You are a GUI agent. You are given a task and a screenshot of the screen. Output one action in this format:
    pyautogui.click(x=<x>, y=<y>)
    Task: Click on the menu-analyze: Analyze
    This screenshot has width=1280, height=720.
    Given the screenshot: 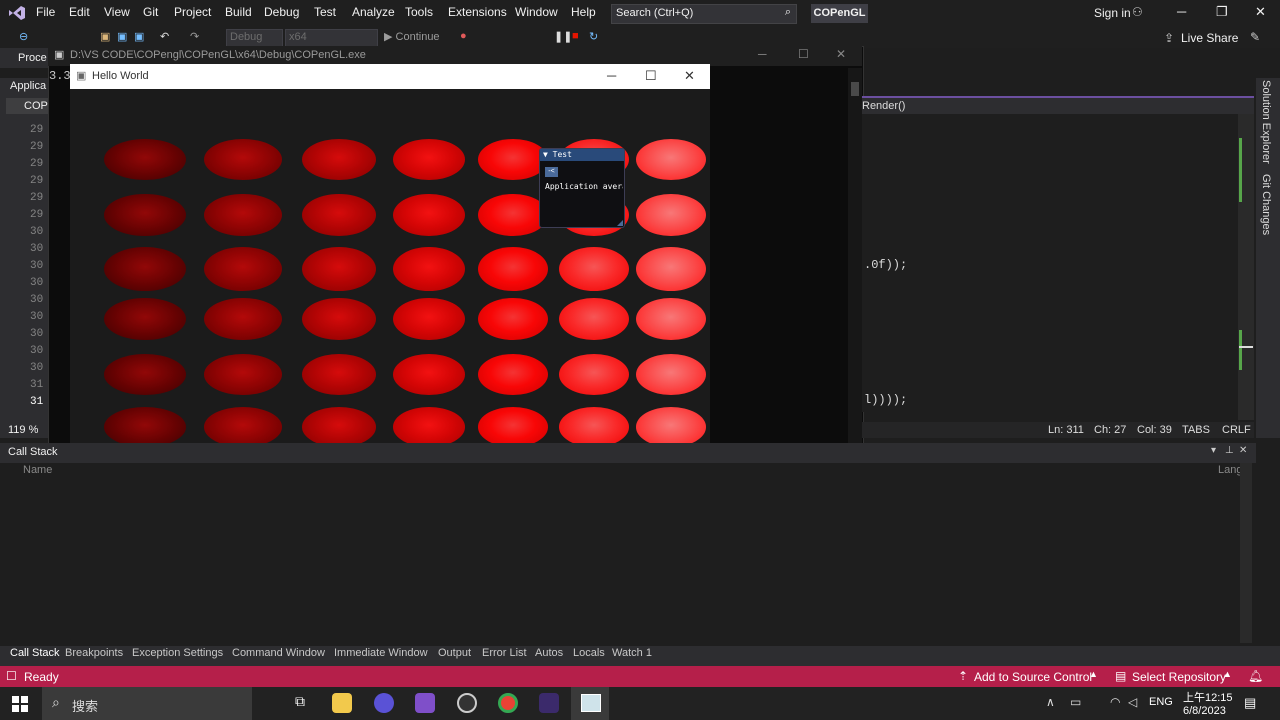 What is the action you would take?
    pyautogui.click(x=373, y=12)
    